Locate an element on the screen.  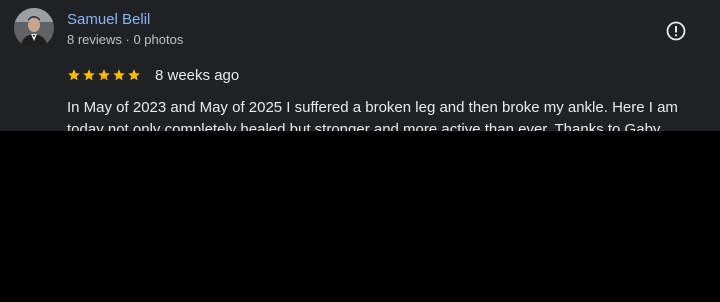
avatar-image is located at coordinates (34, 28).